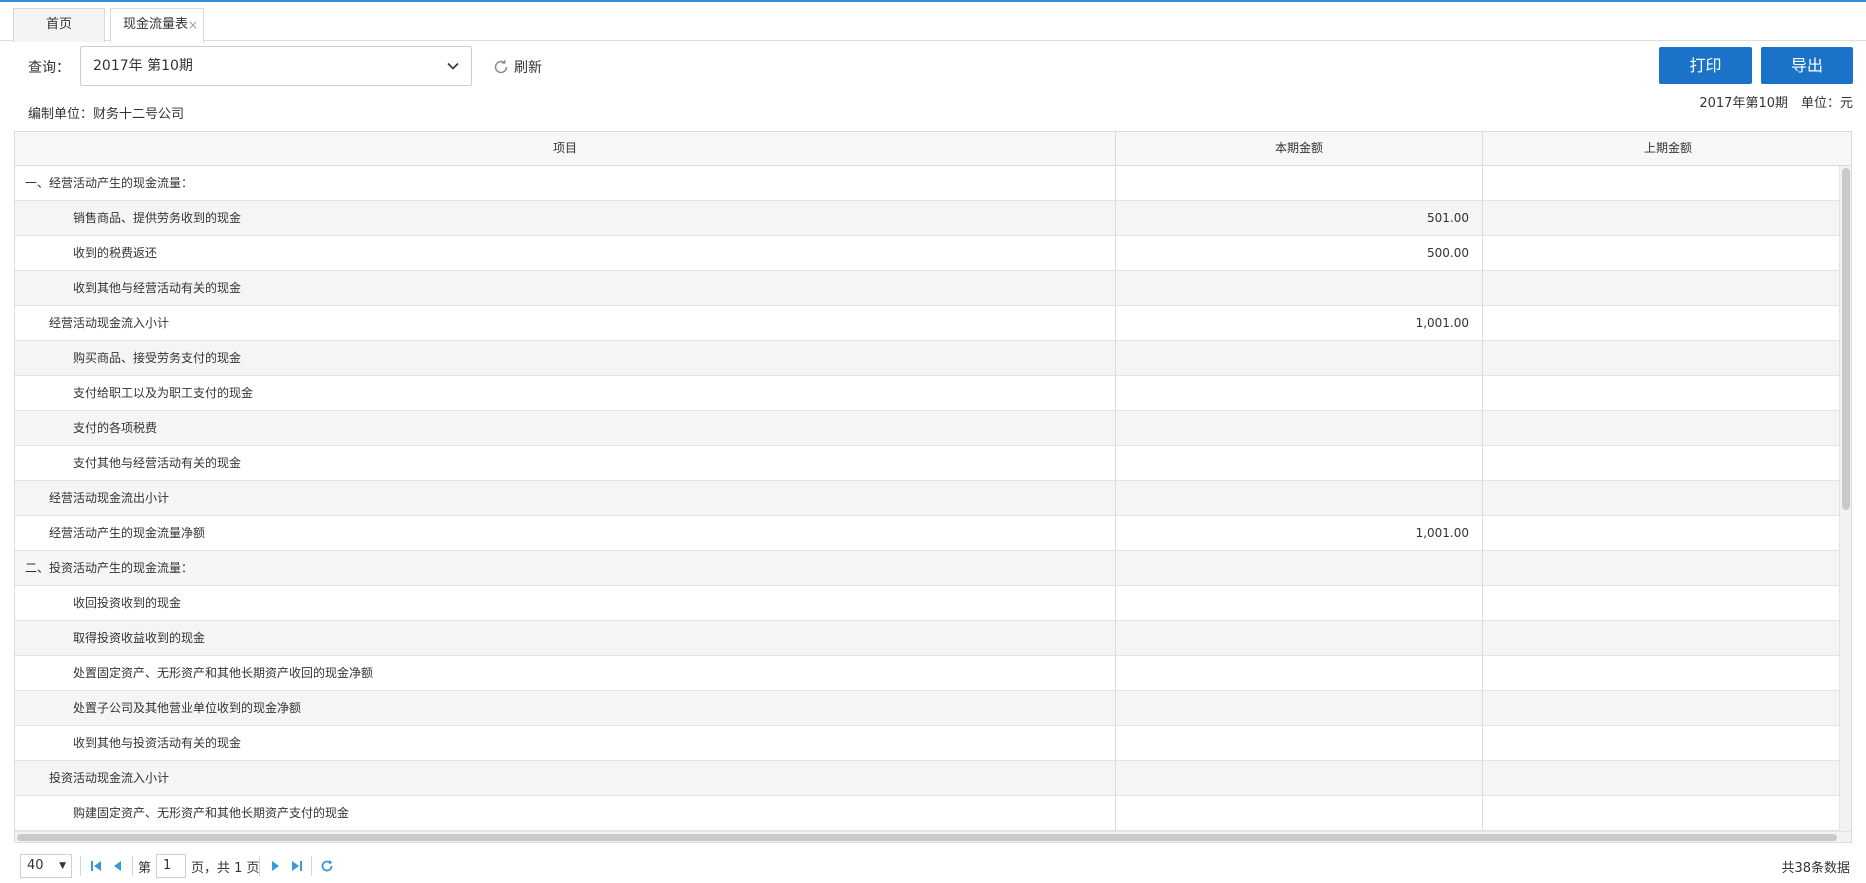 This screenshot has width=1866, height=883. What do you see at coordinates (565, 183) in the screenshot?
I see `cell-item: 一、经营活动产生的现金流量：` at bounding box center [565, 183].